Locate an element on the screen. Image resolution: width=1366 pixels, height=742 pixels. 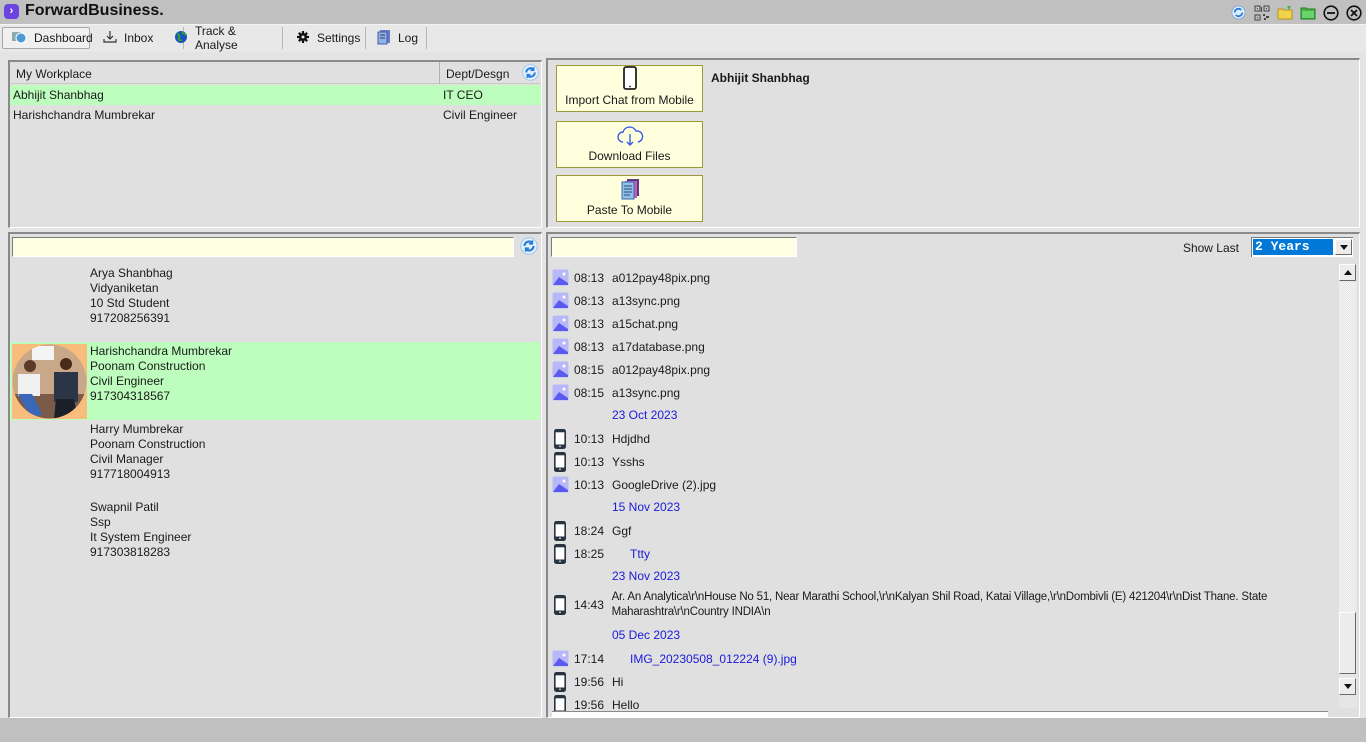
close-icon is located at coordinates (1353, 12).